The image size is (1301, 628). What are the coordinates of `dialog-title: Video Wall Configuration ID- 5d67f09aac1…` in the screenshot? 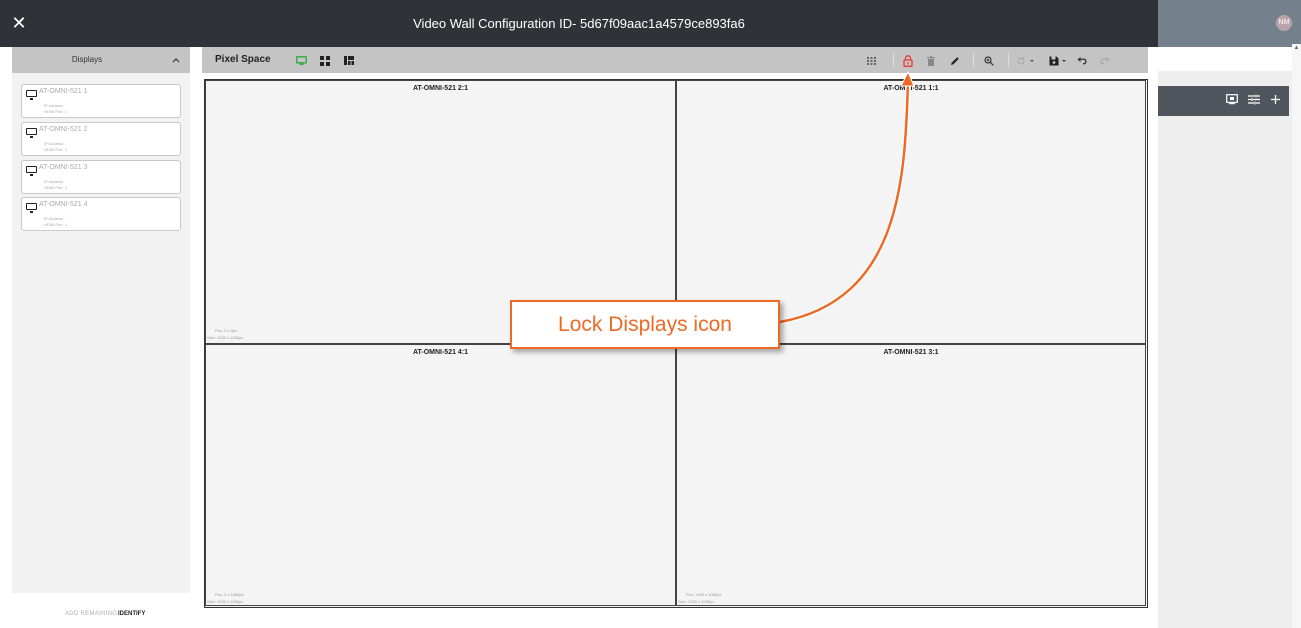 It's located at (579, 23).